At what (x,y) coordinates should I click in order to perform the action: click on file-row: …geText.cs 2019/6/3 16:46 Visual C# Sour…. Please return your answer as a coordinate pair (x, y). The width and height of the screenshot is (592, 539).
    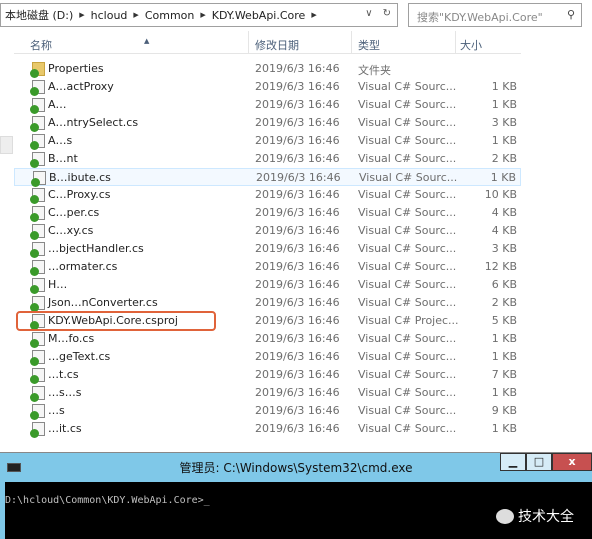
    Looking at the image, I should click on (267, 357).